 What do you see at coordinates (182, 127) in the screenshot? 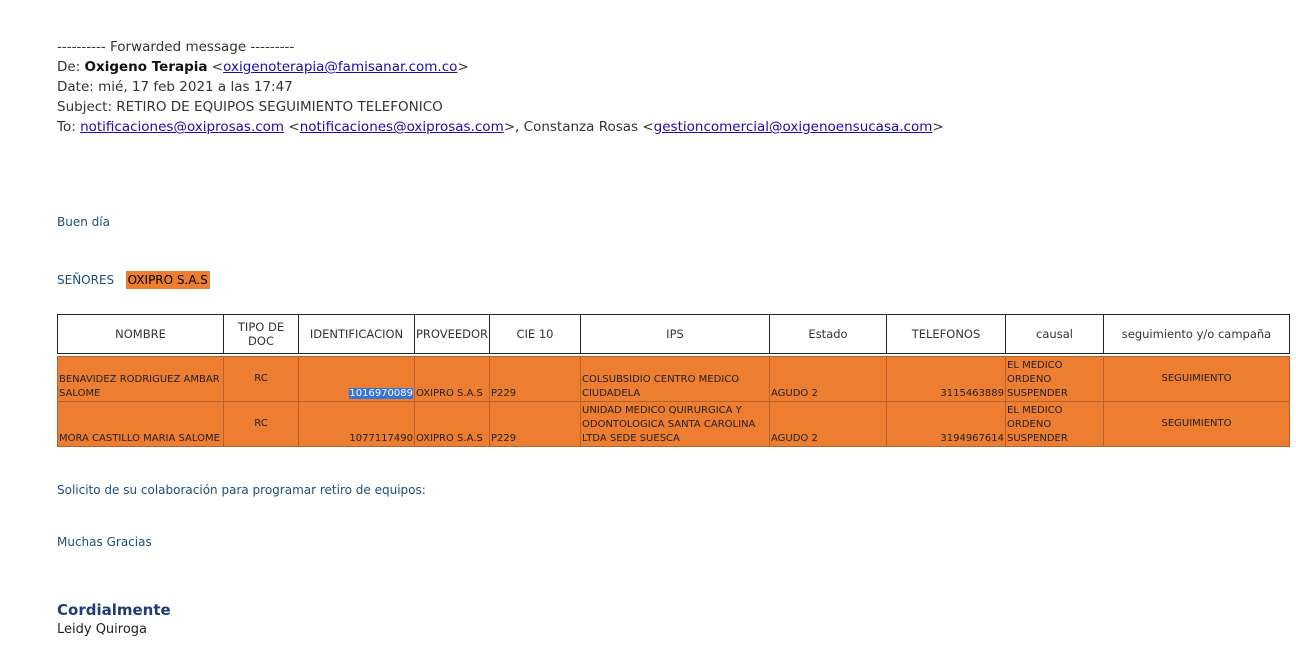
I see `to-email-link-1: notificaciones@oxiprosas.com` at bounding box center [182, 127].